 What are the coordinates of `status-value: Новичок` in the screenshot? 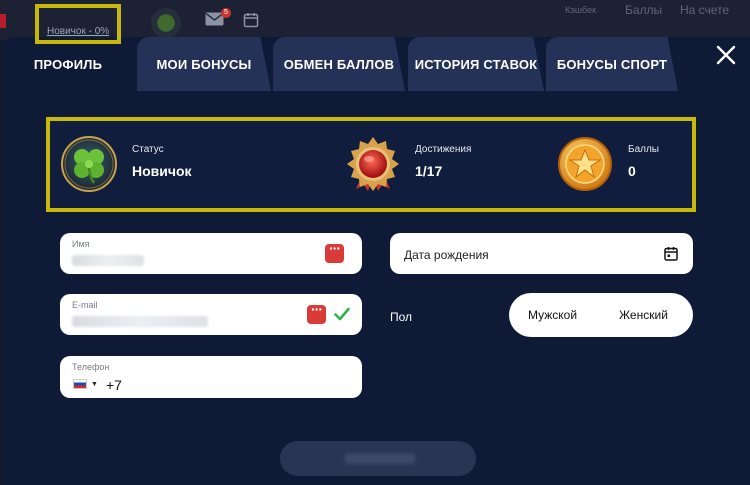 It's located at (162, 171).